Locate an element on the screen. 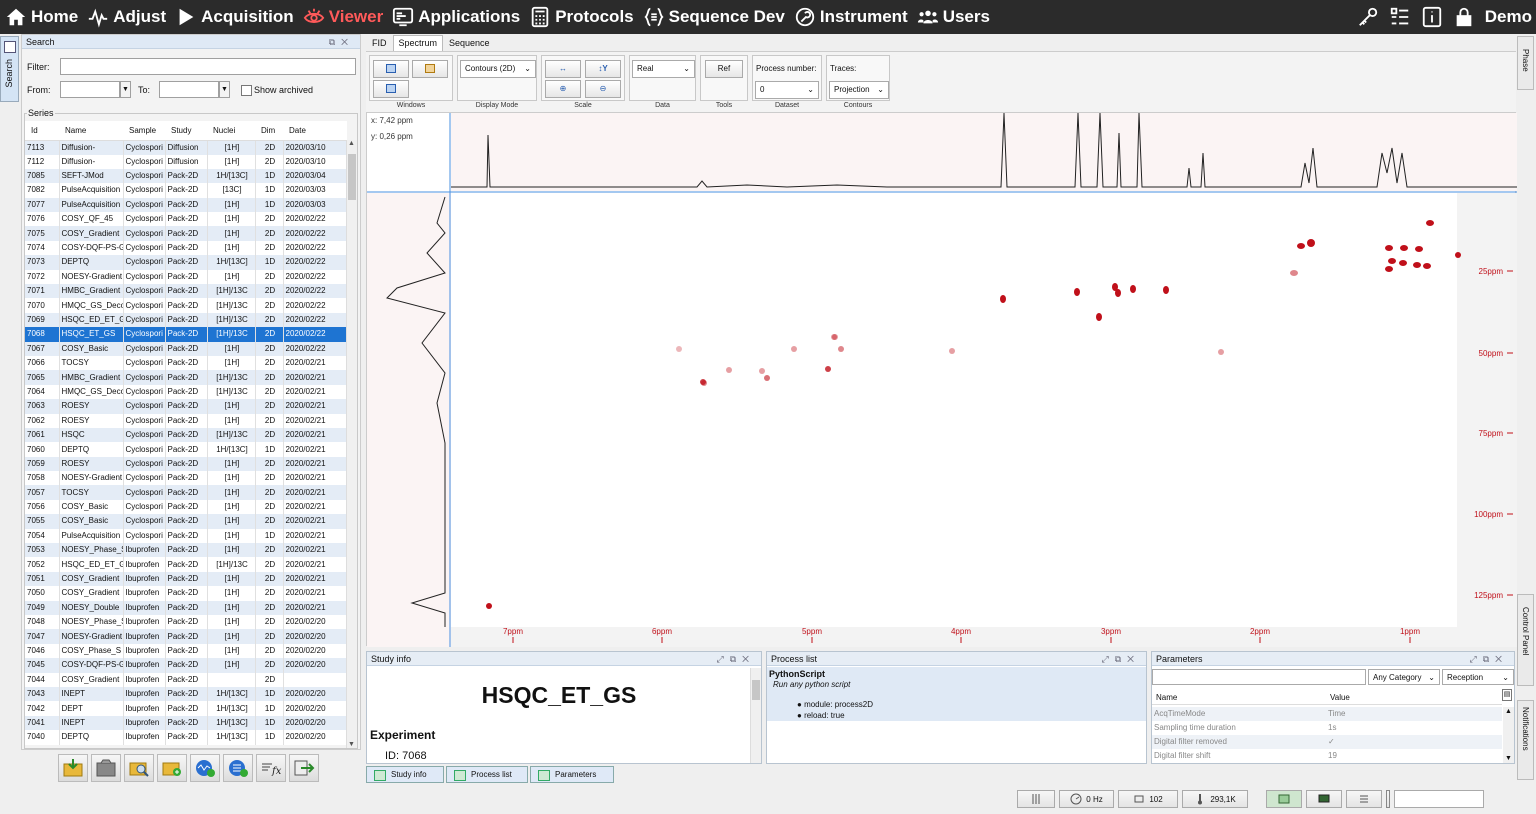  status-temperature: 293,1K is located at coordinates (1215, 799).